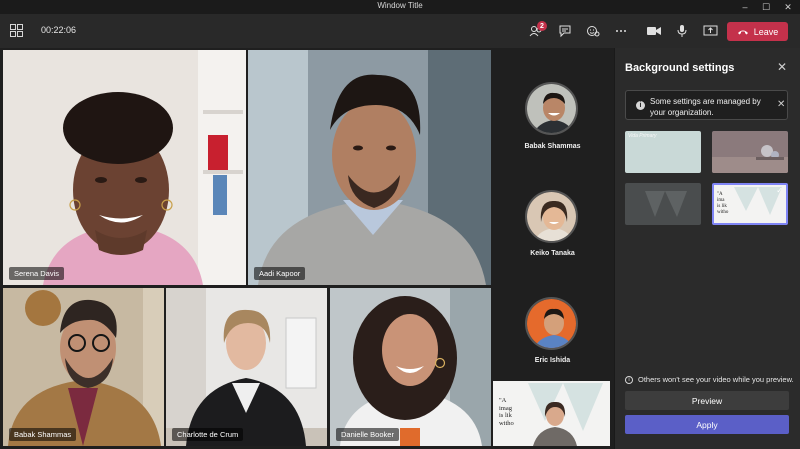  I want to click on participant-name-tag: Danielle Booker, so click(367, 434).